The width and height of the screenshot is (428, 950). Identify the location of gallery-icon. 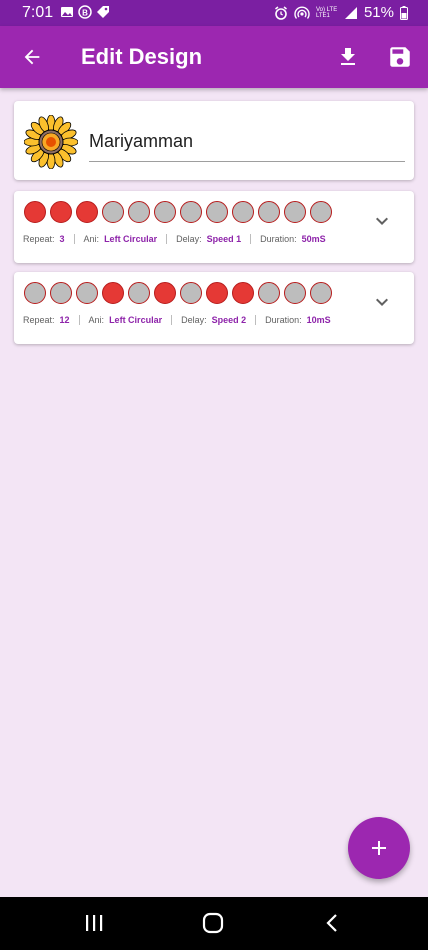
(67, 12).